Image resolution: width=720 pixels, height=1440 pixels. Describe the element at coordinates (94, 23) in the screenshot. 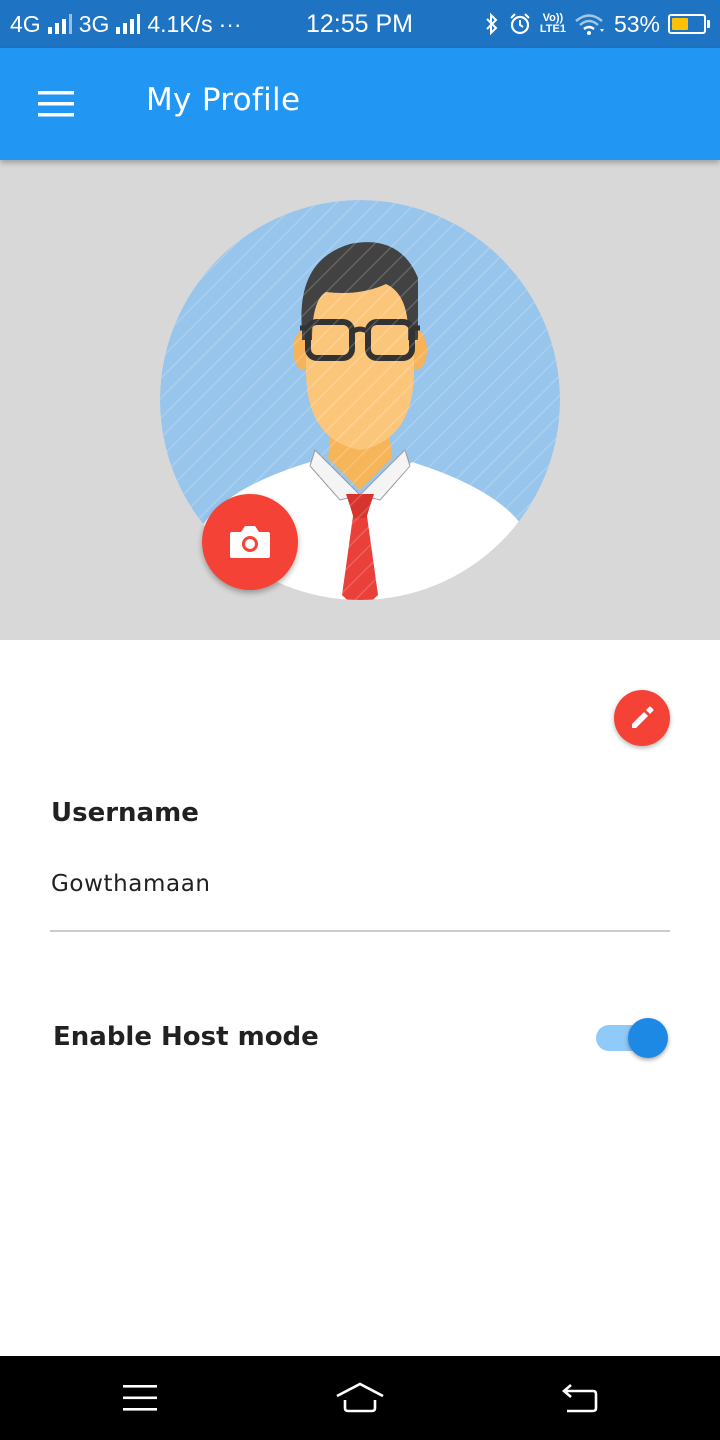

I see `network-2-label: 3G` at that location.